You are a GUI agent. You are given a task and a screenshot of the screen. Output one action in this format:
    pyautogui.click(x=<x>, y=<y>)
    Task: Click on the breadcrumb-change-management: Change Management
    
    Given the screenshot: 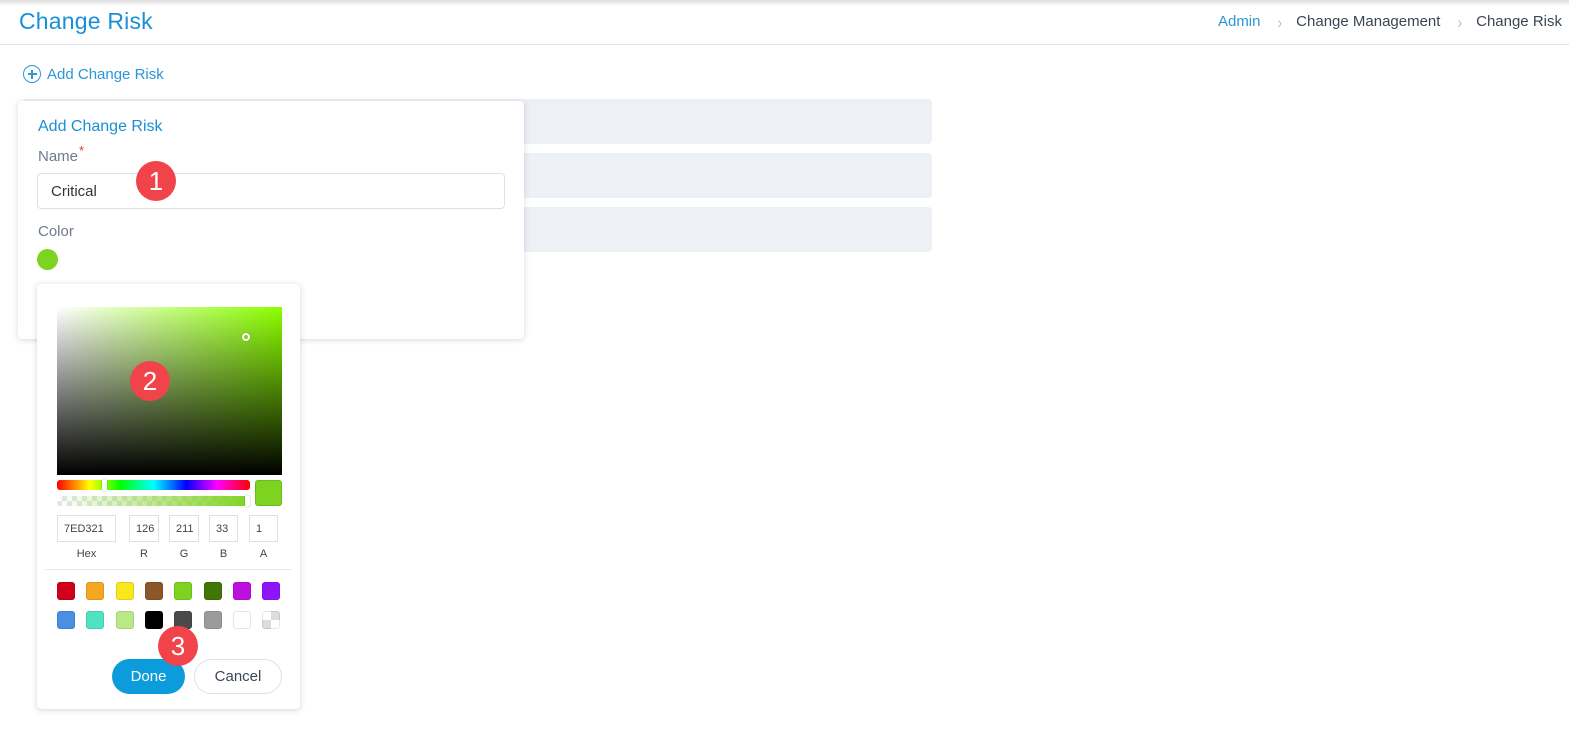 What is the action you would take?
    pyautogui.click(x=1368, y=21)
    